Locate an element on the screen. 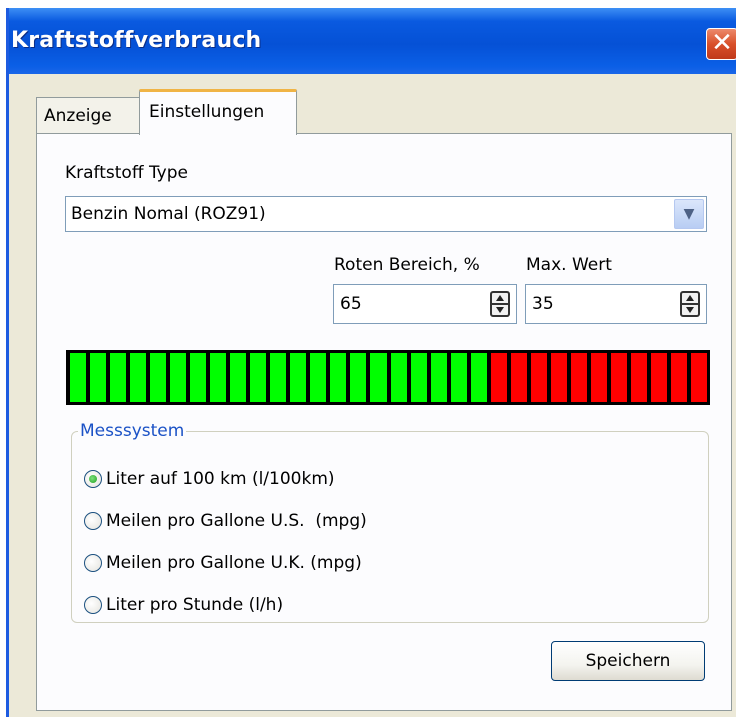  fuel-type-label: Kraftstoff Type is located at coordinates (126, 173).